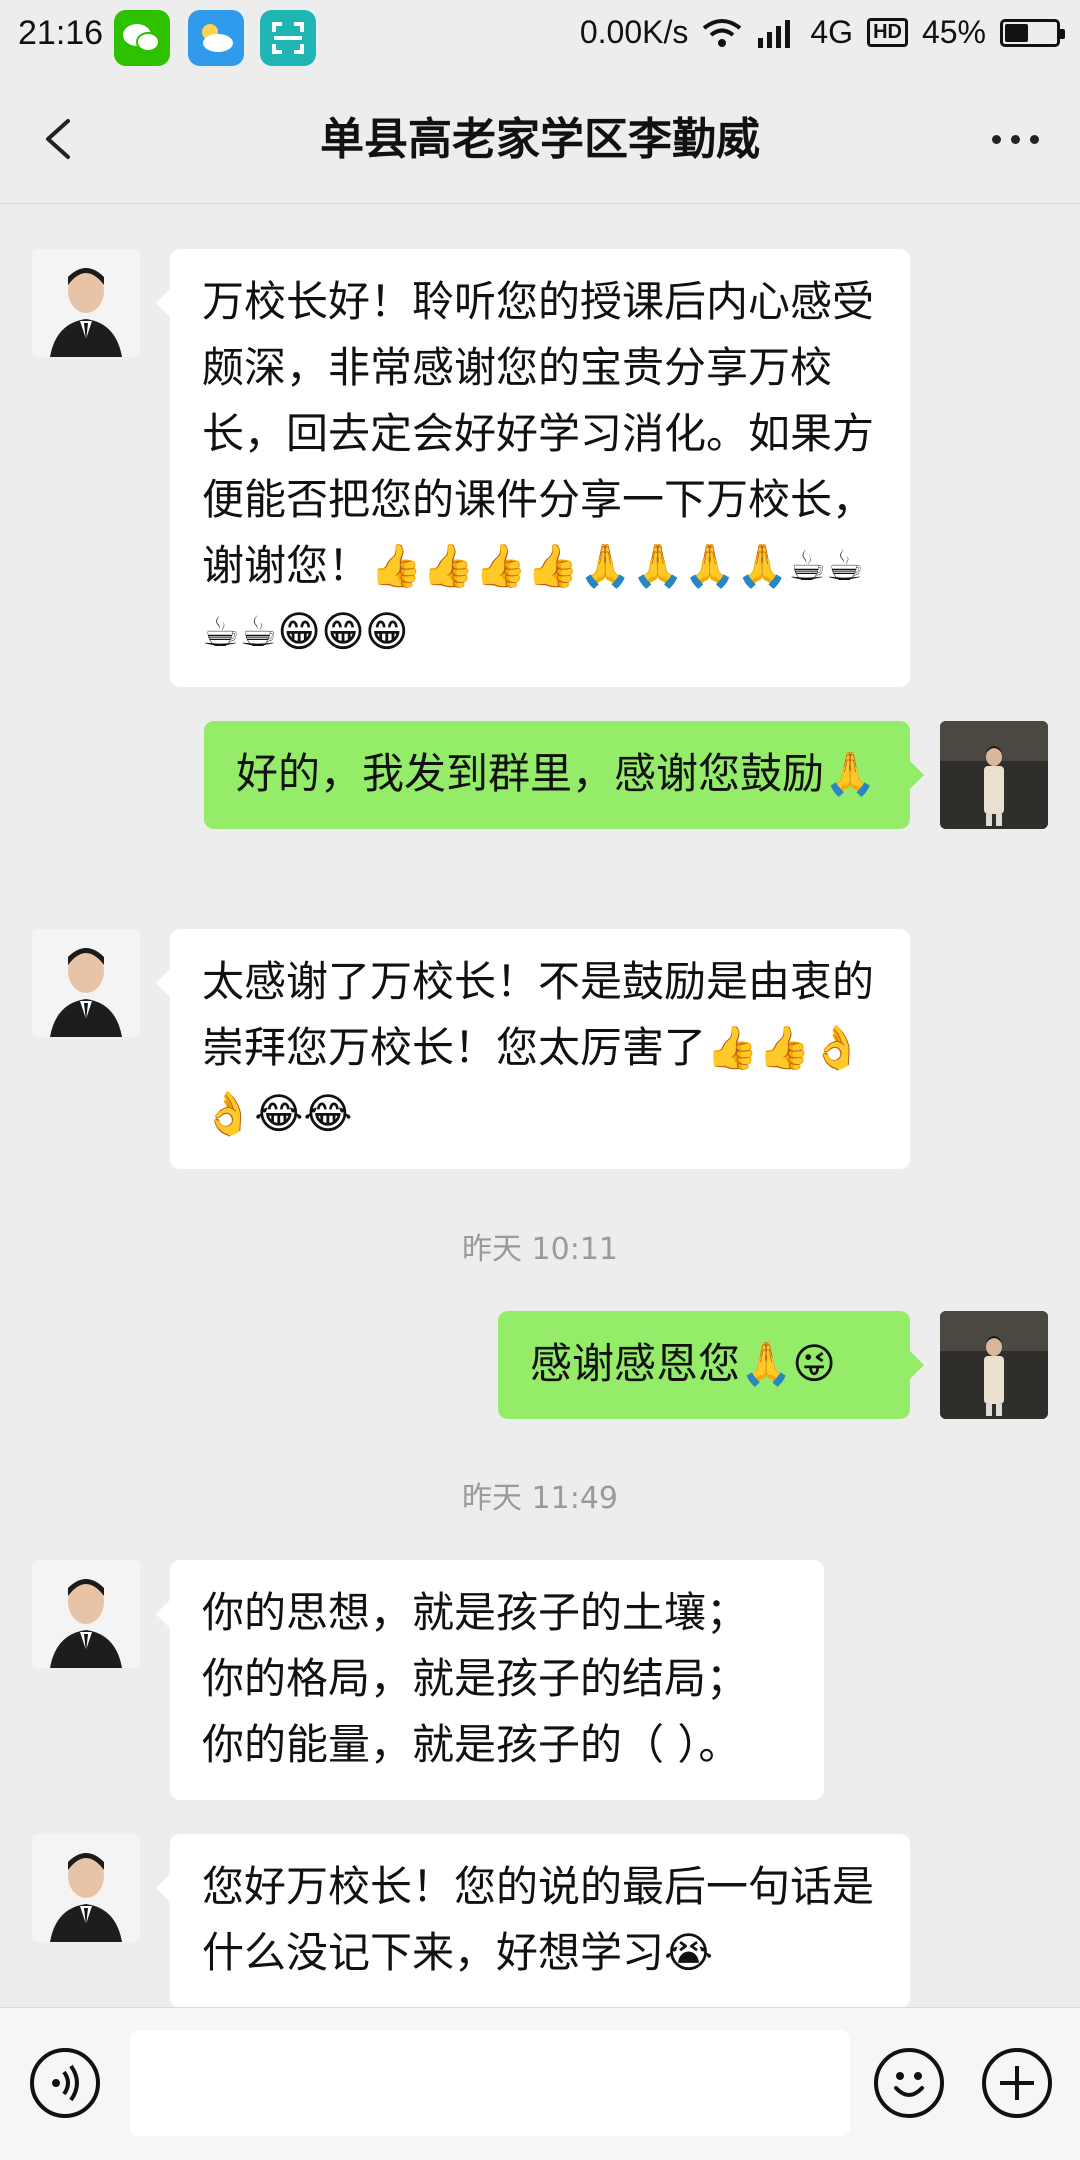 The width and height of the screenshot is (1080, 2160). Describe the element at coordinates (540, 1249) in the screenshot. I see `timestamp: 昨天 10:11` at that location.